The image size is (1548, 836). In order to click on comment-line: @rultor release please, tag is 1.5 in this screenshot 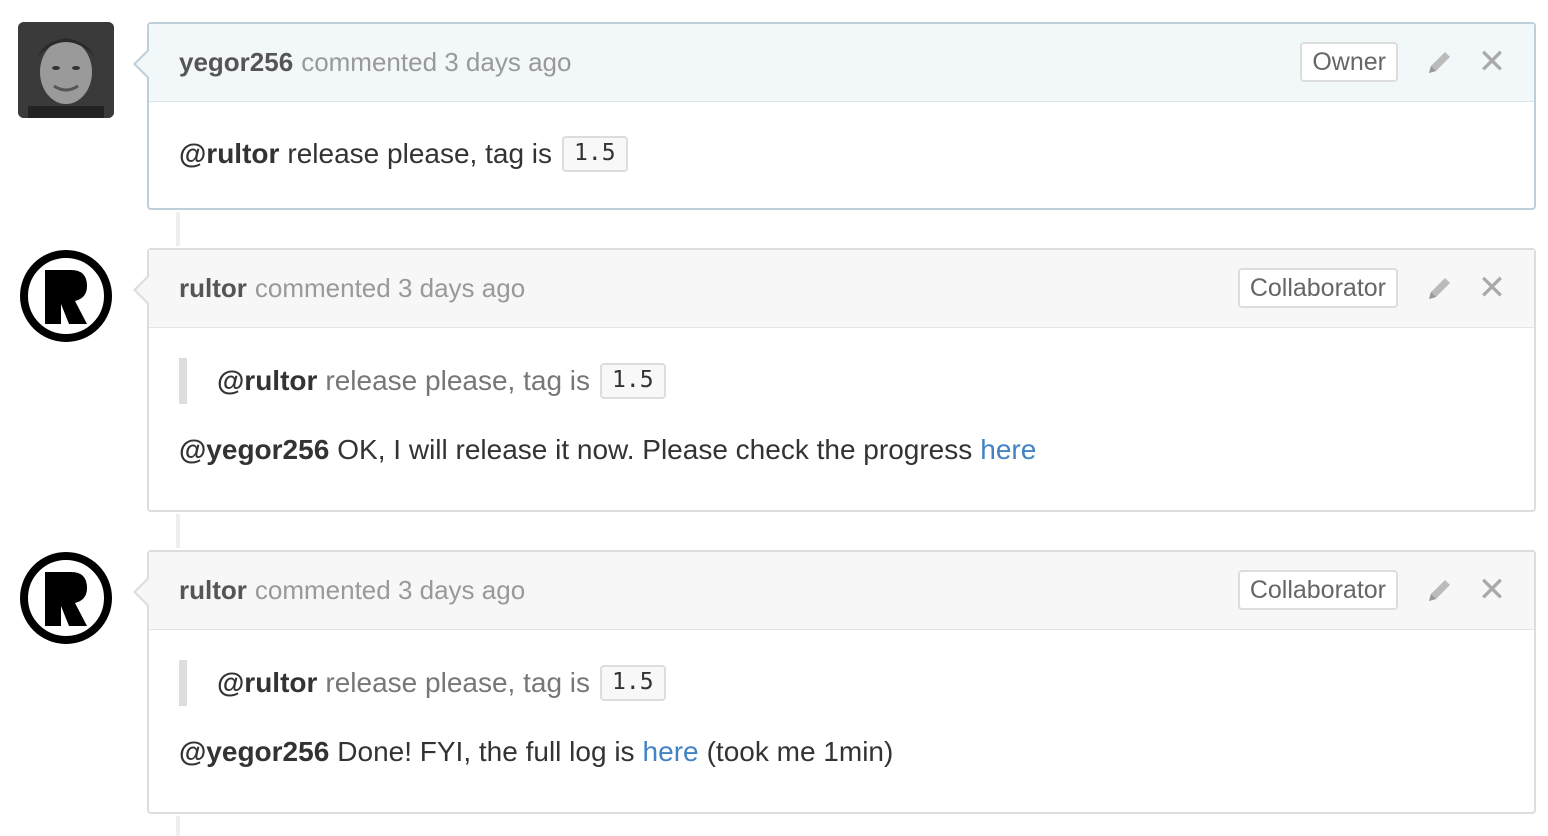, I will do `click(841, 154)`.